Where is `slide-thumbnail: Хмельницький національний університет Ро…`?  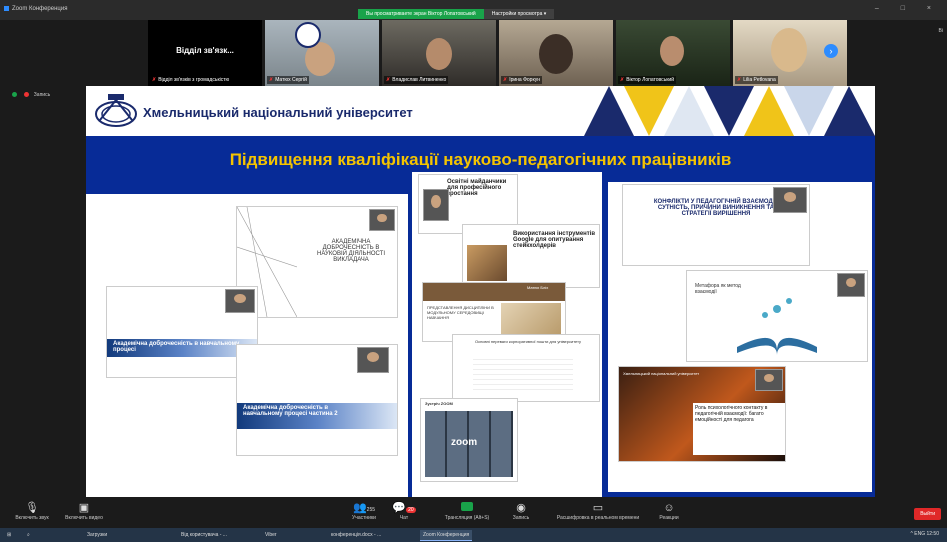
slide-thumbnail: Хмельницький національний університет Ро… is located at coordinates (702, 414).